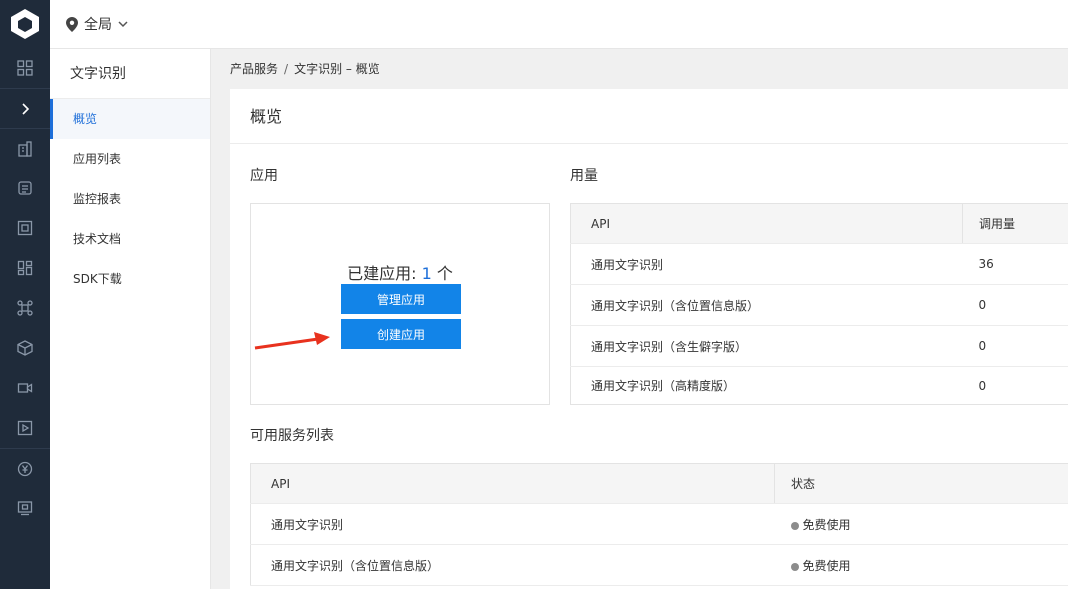 Image resolution: width=1068 pixels, height=589 pixels. What do you see at coordinates (1015, 223) in the screenshot?
I see `usage-header-calls: 调用量` at bounding box center [1015, 223].